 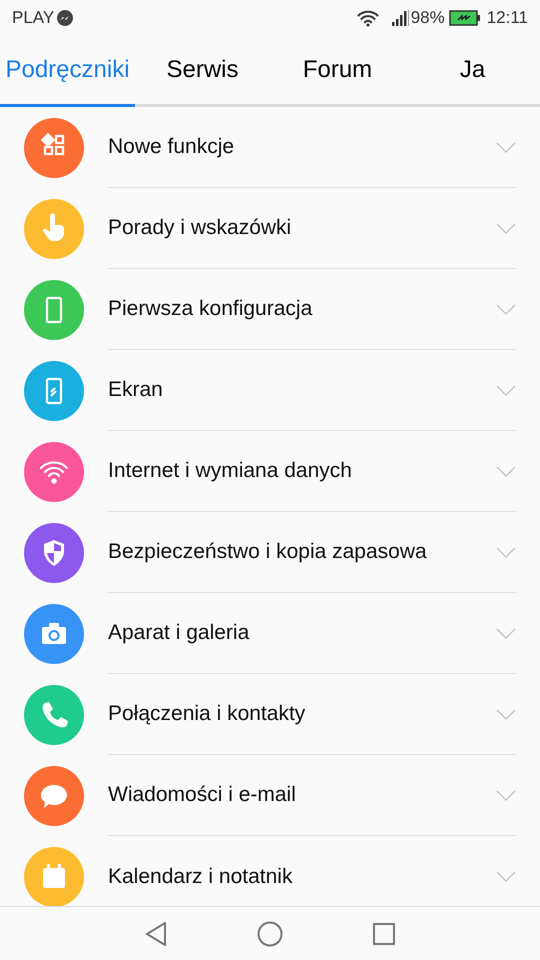 What do you see at coordinates (202, 71) in the screenshot?
I see `tab: Serwis` at bounding box center [202, 71].